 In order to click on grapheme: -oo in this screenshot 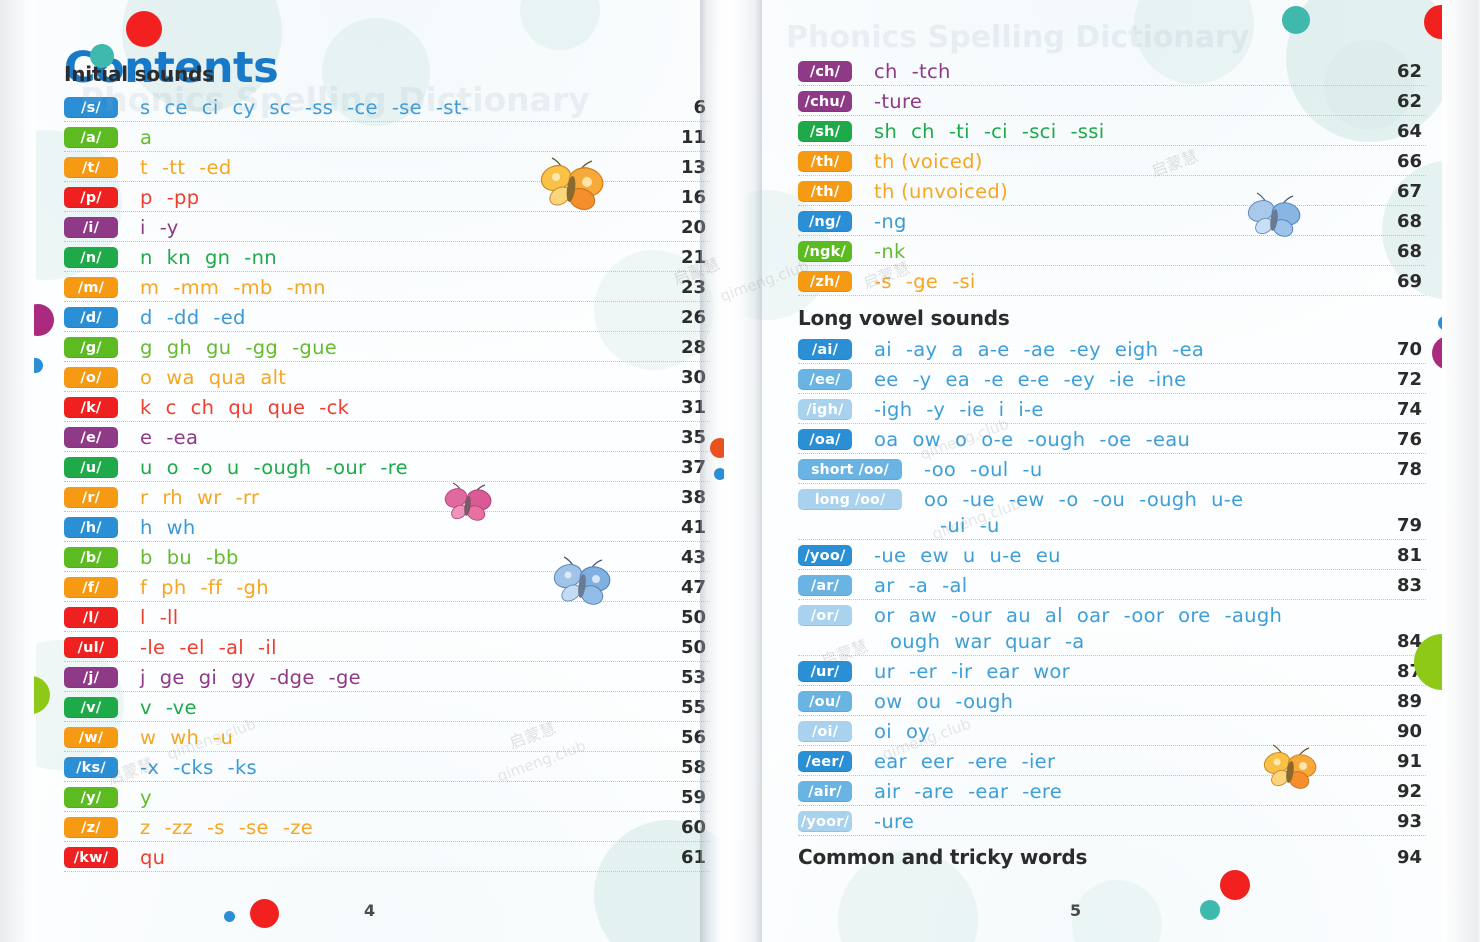, I will do `click(940, 469)`.